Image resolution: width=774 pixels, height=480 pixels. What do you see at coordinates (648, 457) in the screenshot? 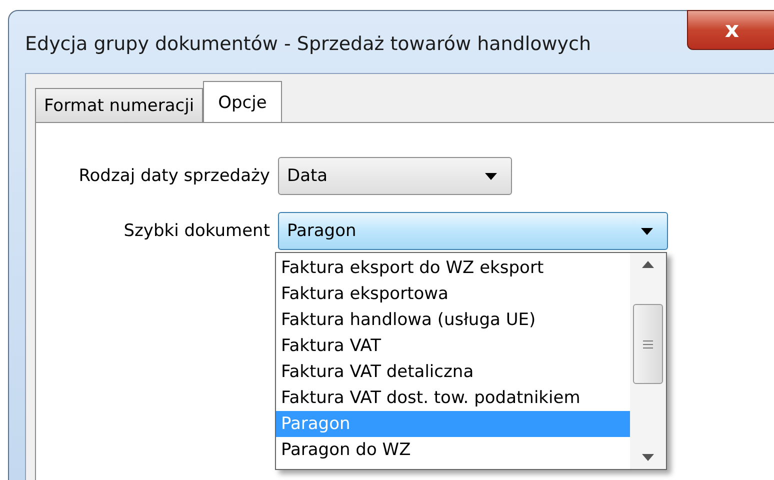
I see `scroll-down-icon` at bounding box center [648, 457].